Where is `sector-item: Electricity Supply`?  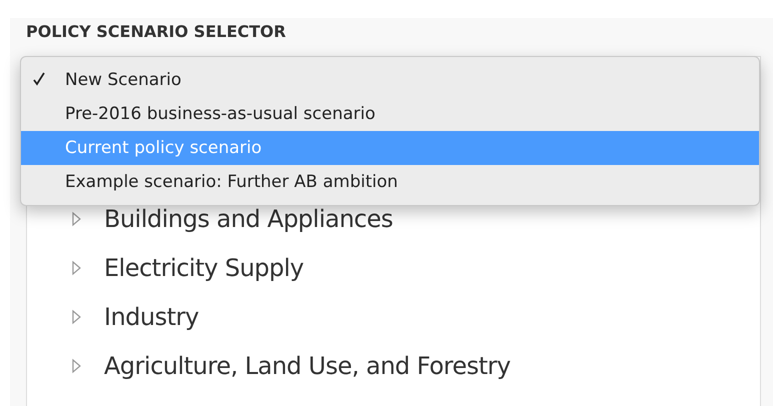
sector-item: Electricity Supply is located at coordinates (204, 268).